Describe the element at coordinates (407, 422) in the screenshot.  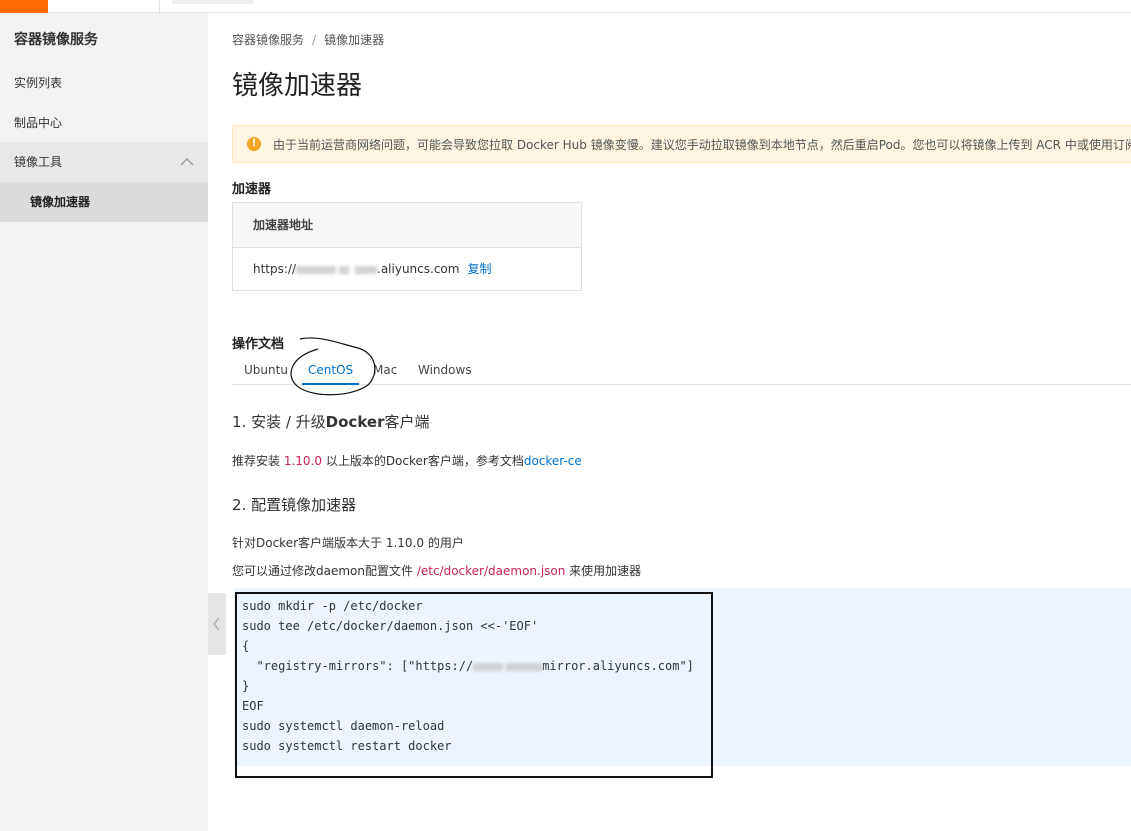
I see `step1-title-suffix: 客户端` at that location.